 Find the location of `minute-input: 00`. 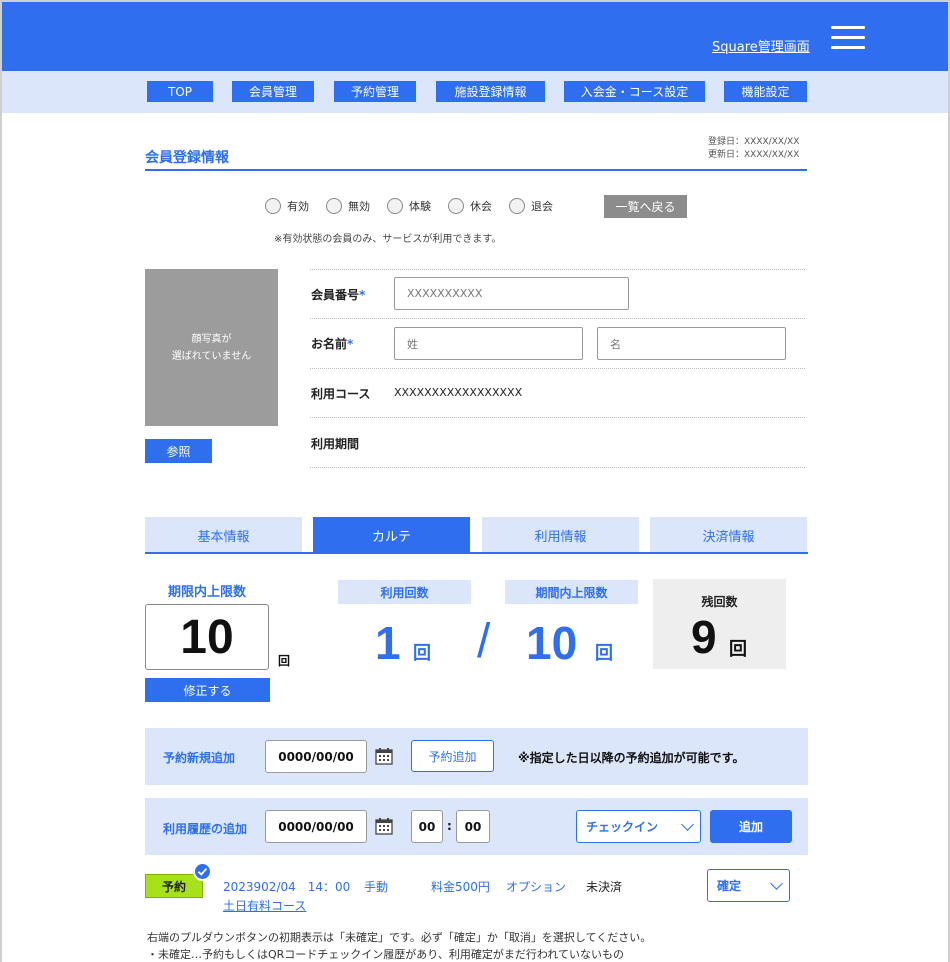

minute-input: 00 is located at coordinates (473, 826).